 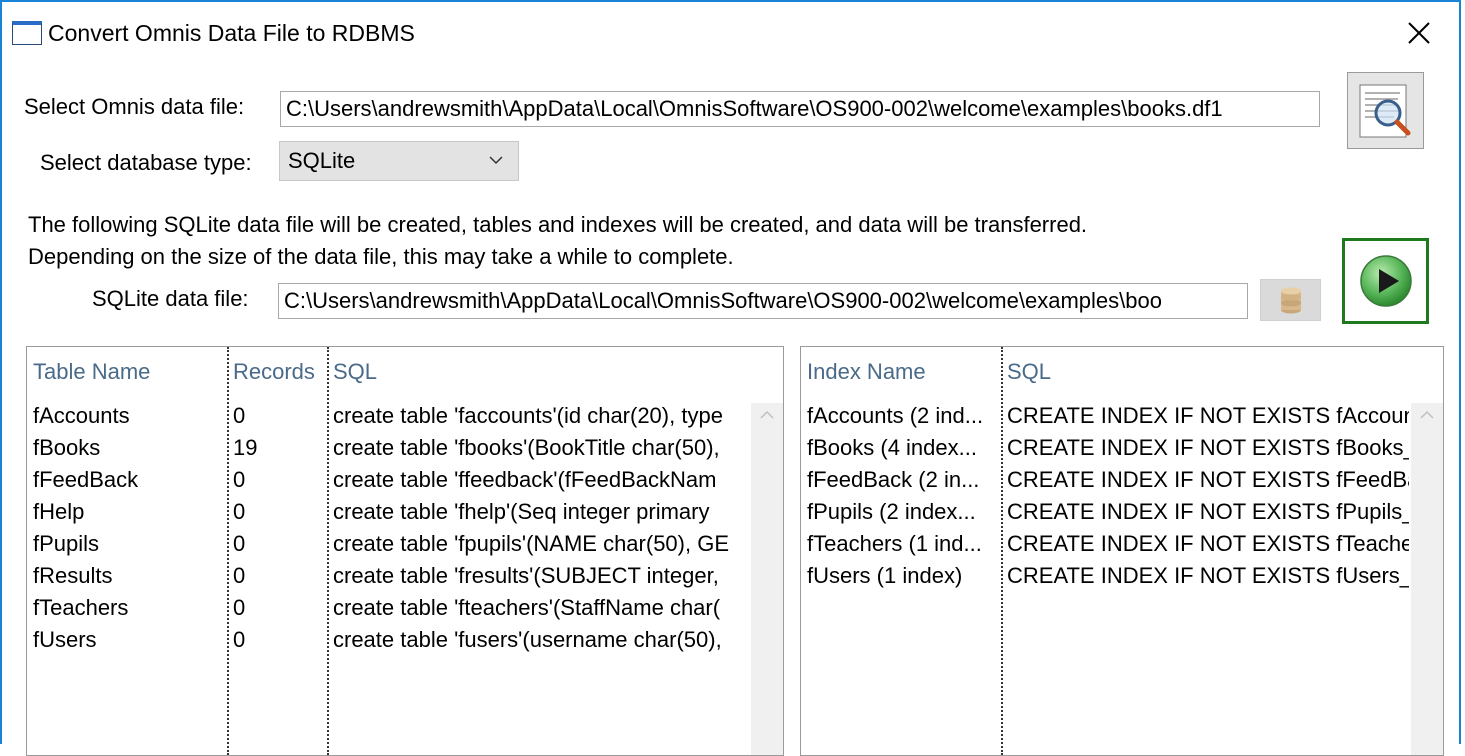 I want to click on column-header-records: Records, so click(x=274, y=372).